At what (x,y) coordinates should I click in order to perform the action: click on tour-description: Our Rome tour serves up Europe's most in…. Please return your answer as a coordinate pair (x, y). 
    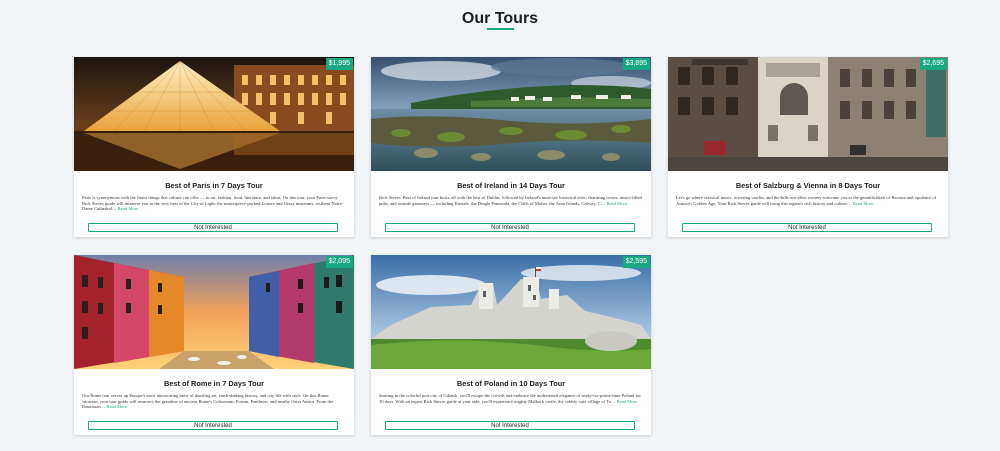
    Looking at the image, I should click on (214, 401).